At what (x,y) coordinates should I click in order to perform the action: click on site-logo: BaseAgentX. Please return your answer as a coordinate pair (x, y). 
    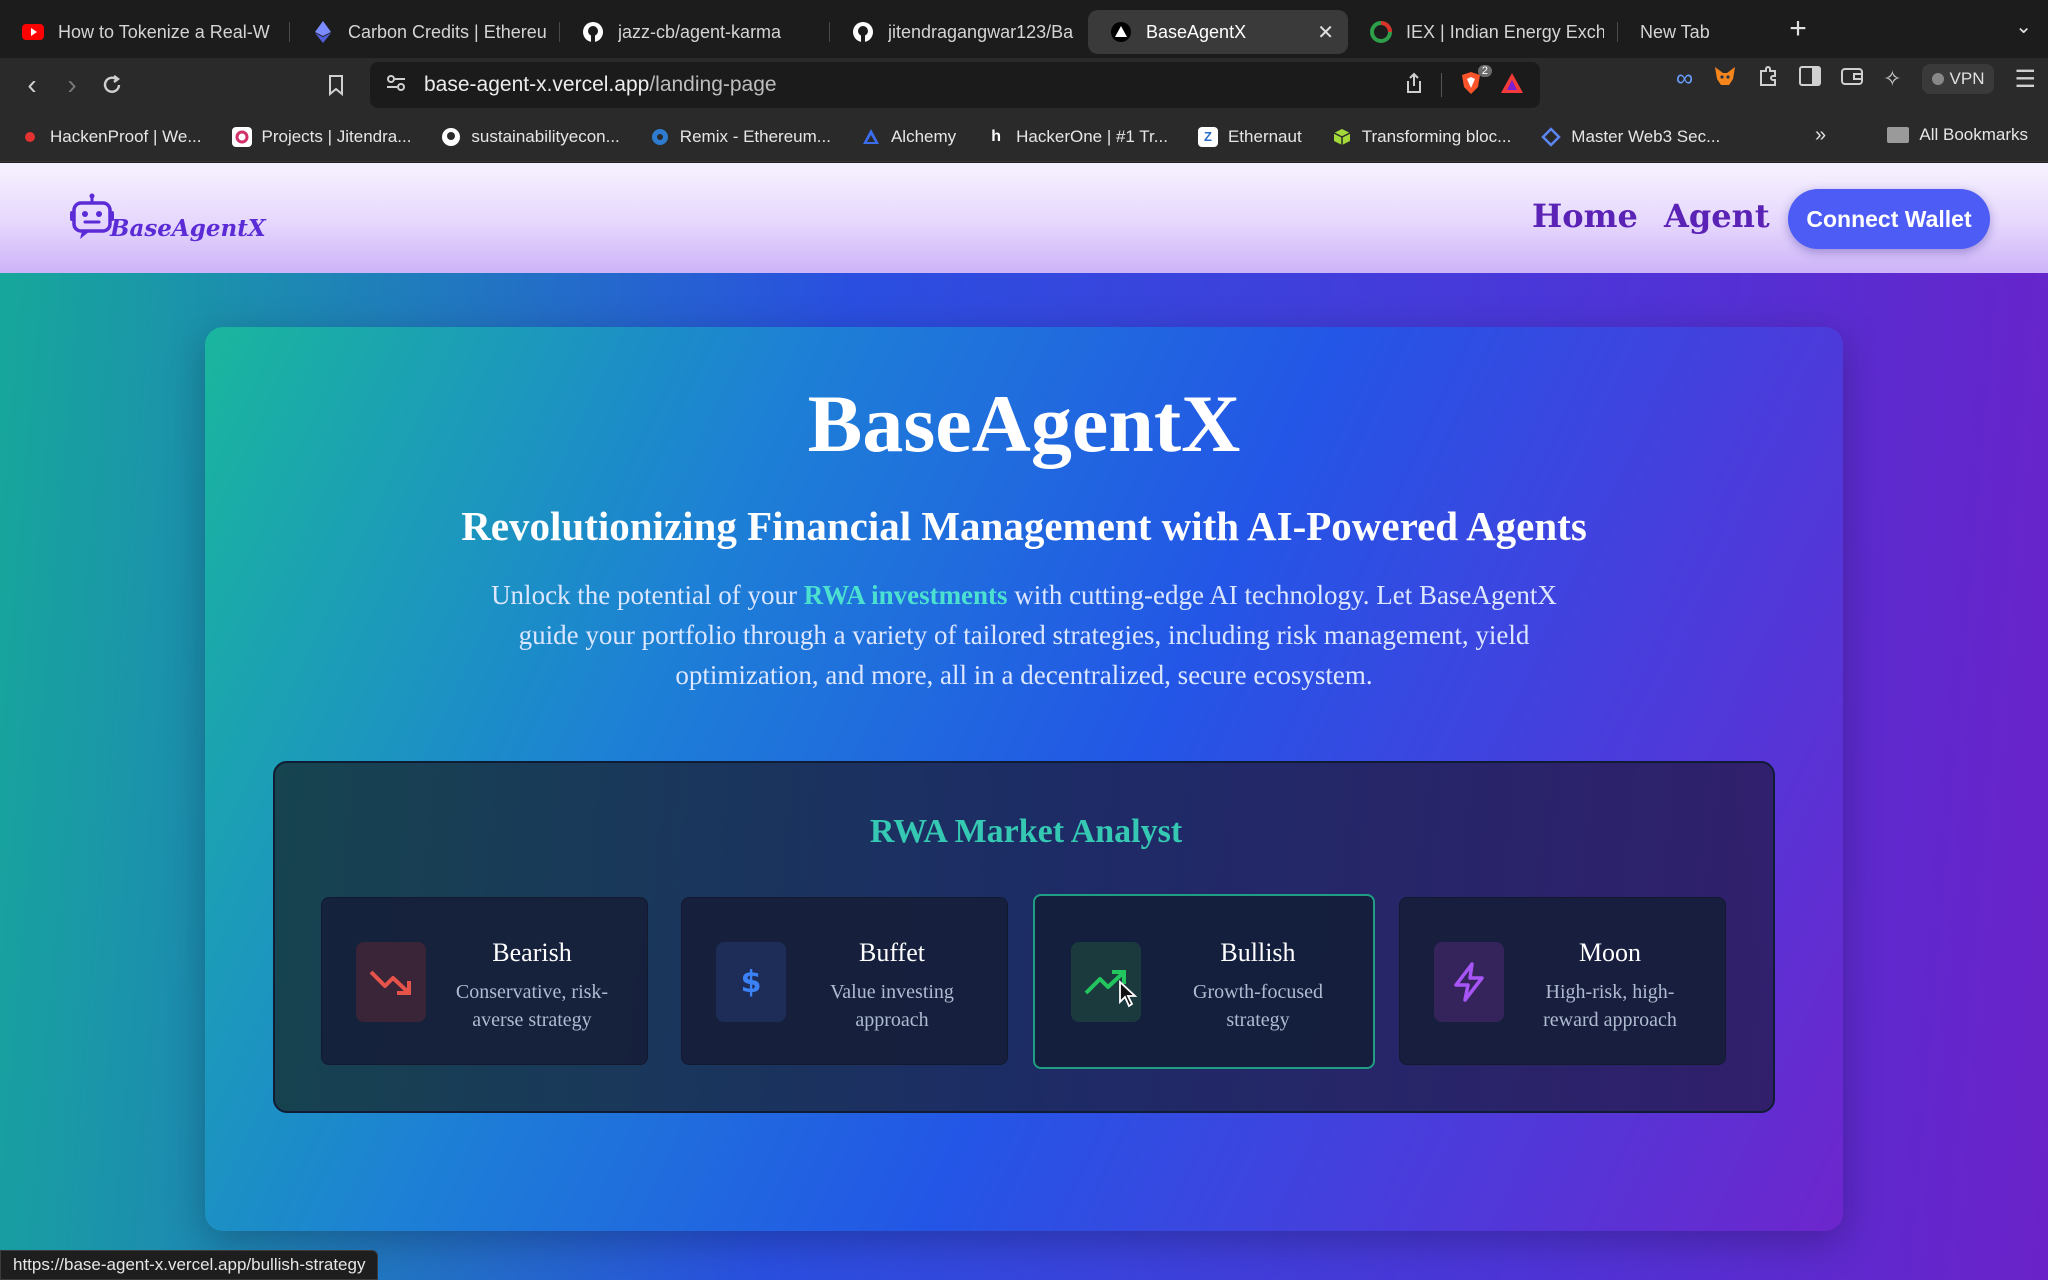
    Looking at the image, I should click on (167, 219).